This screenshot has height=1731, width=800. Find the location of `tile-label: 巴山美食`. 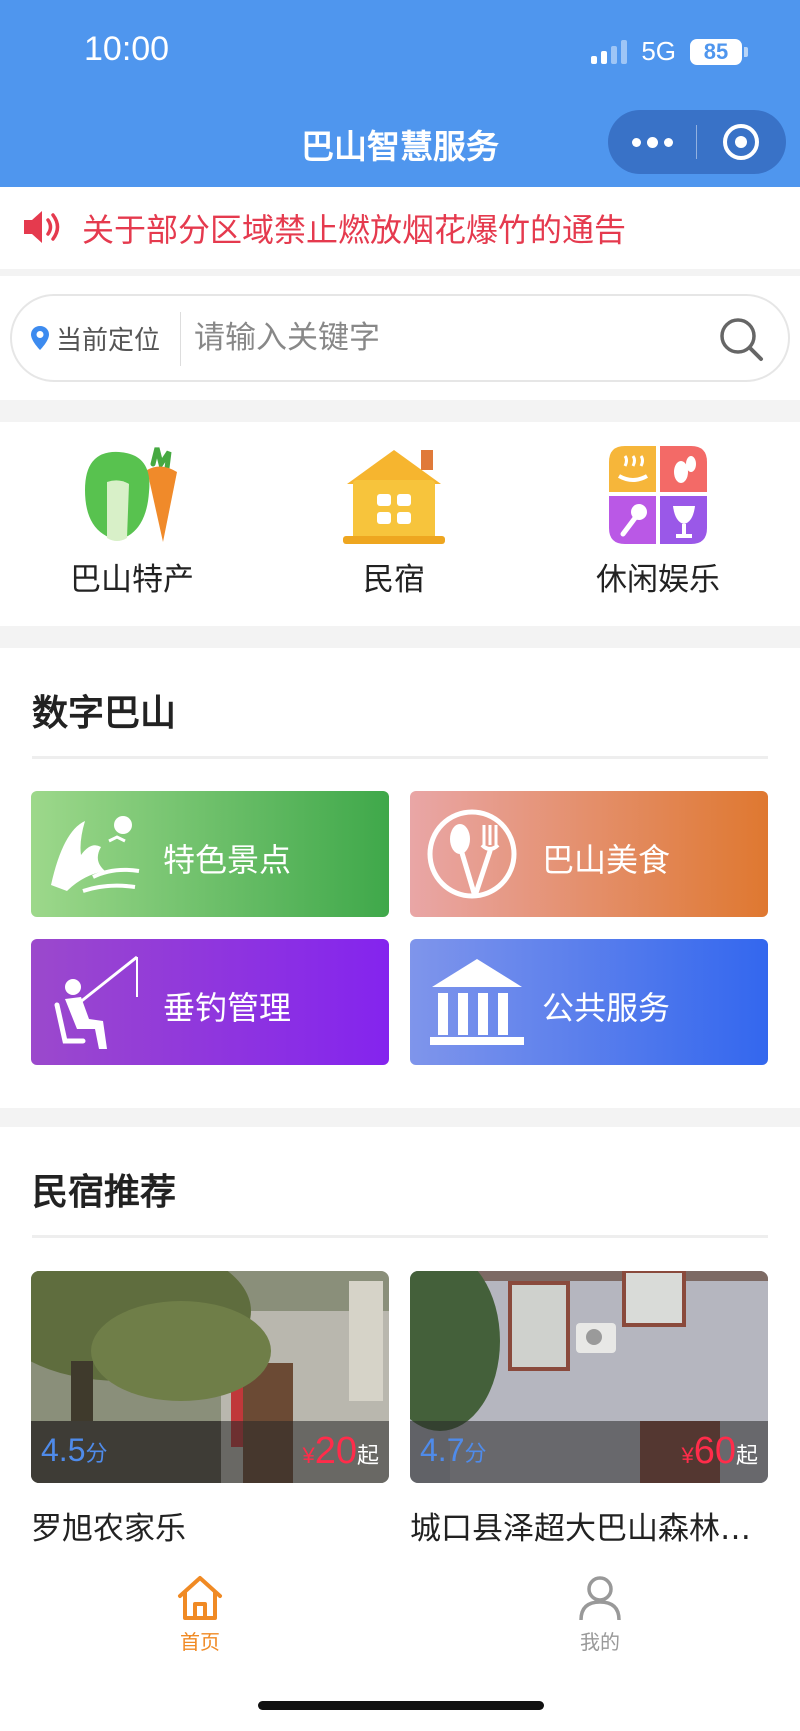

tile-label: 巴山美食 is located at coordinates (606, 860).